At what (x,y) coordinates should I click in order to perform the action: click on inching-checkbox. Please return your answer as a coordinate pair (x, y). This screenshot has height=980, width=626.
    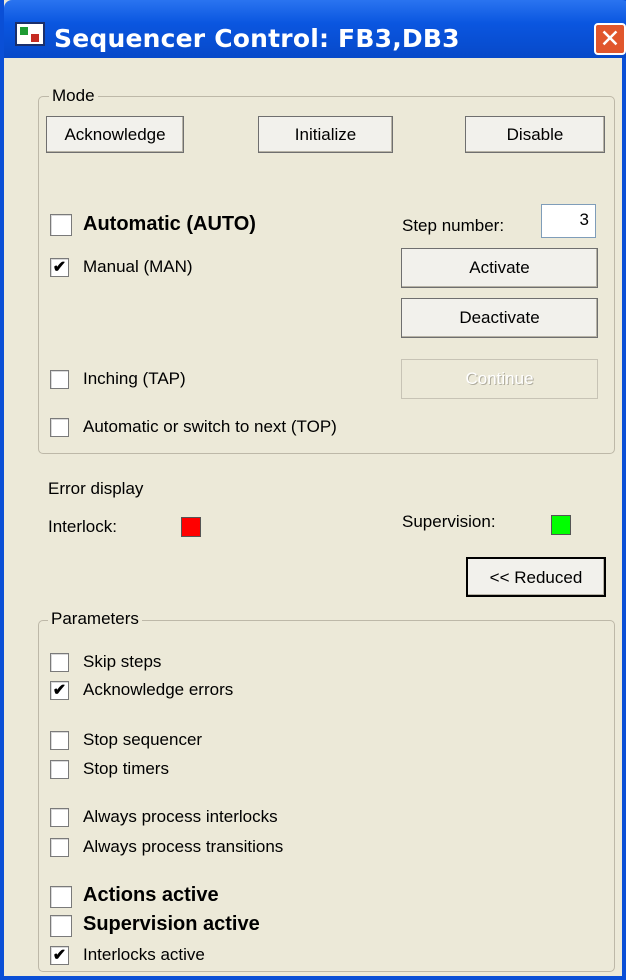
    Looking at the image, I should click on (59, 379).